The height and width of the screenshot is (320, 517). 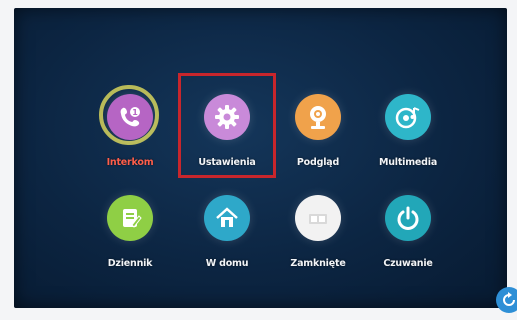 I want to click on menu-item-zamkniete: Zamknięte, so click(x=318, y=235).